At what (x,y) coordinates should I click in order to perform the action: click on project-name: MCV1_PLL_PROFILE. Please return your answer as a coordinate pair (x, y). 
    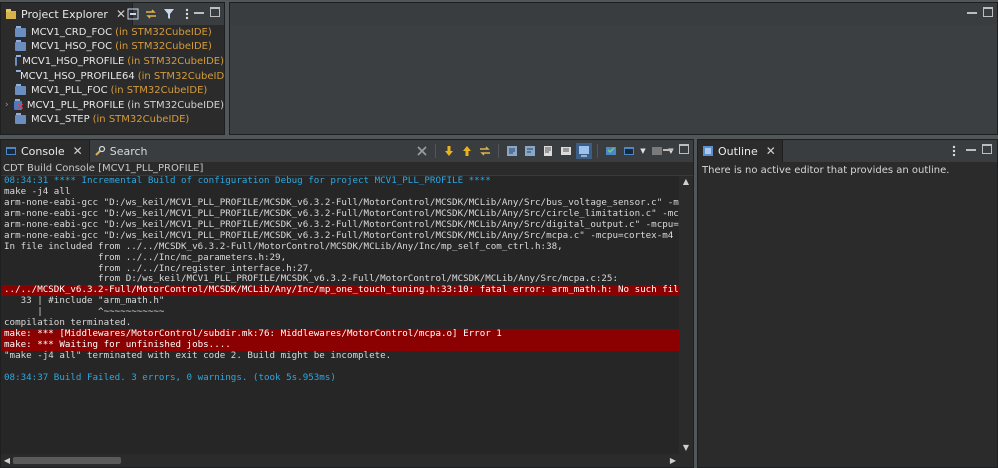
    Looking at the image, I should click on (75, 105).